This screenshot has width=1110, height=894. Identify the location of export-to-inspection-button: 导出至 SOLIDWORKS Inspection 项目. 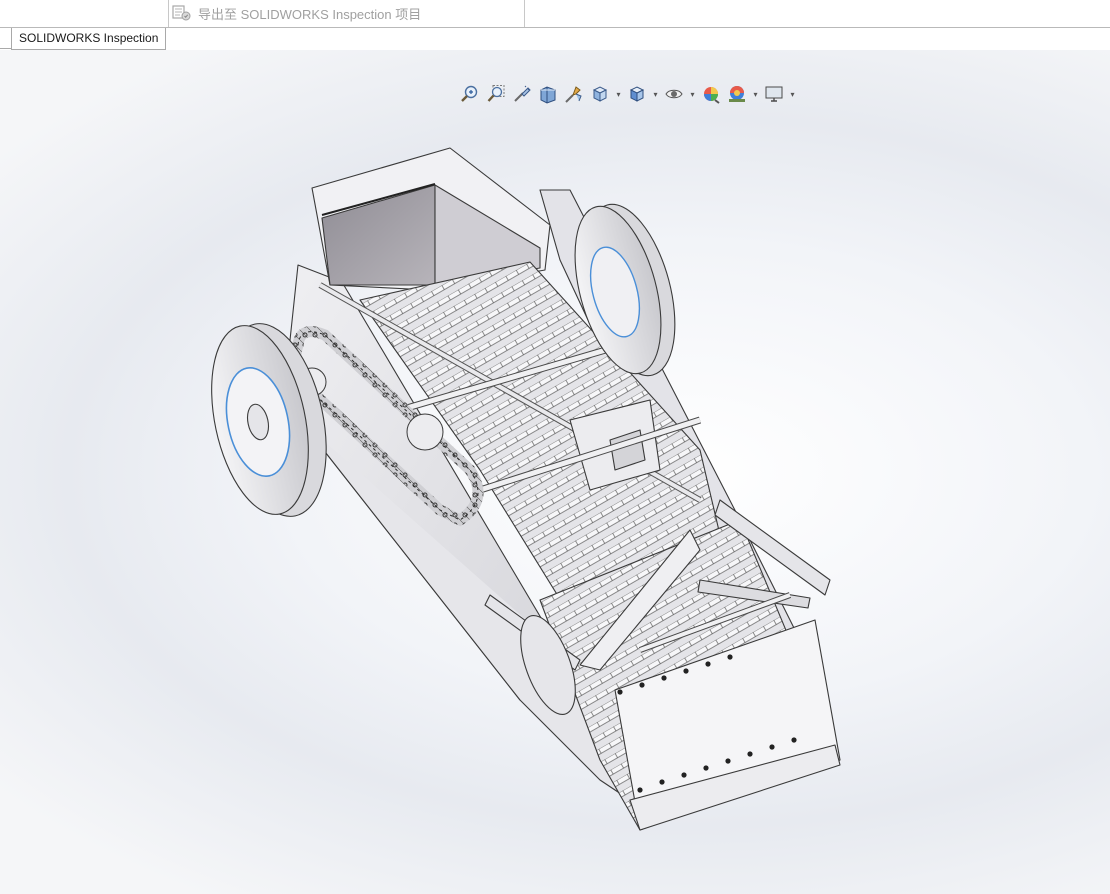
(296, 13).